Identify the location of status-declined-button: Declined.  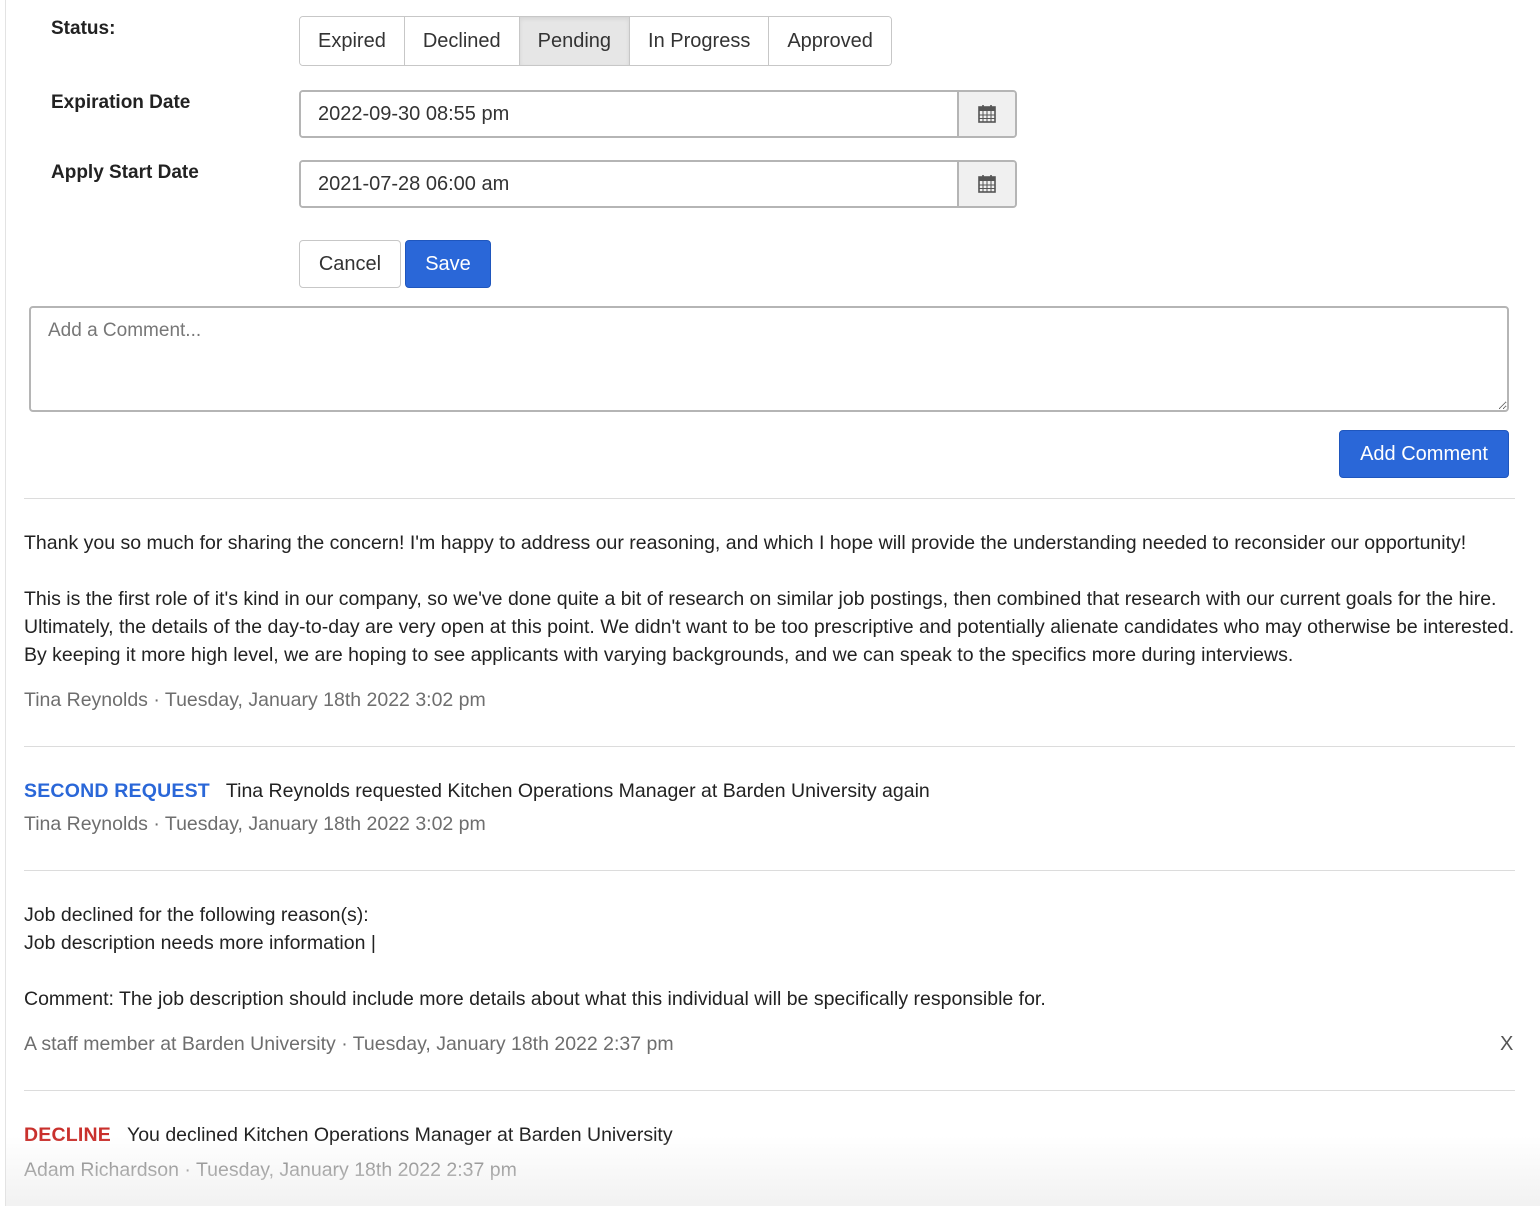
(462, 41).